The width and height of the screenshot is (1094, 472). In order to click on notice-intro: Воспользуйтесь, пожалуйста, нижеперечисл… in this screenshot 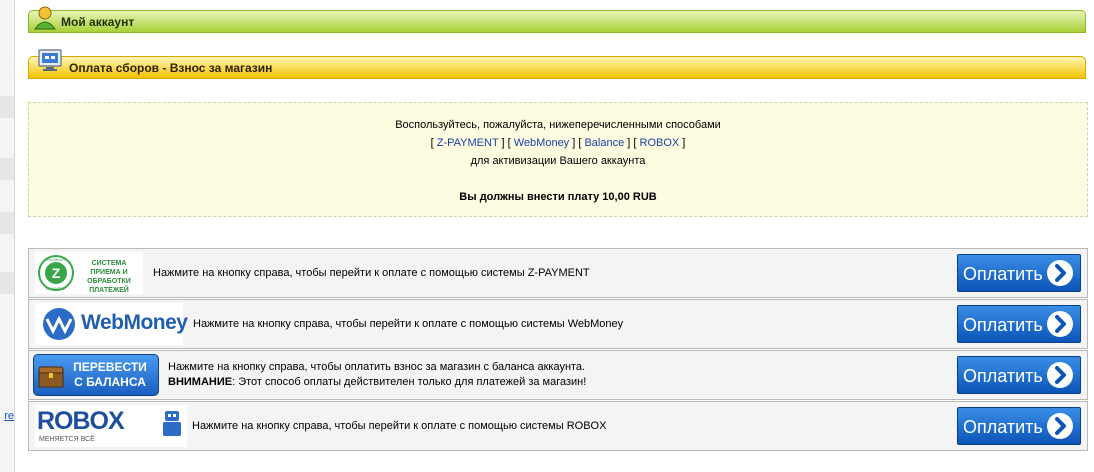, I will do `click(558, 125)`.